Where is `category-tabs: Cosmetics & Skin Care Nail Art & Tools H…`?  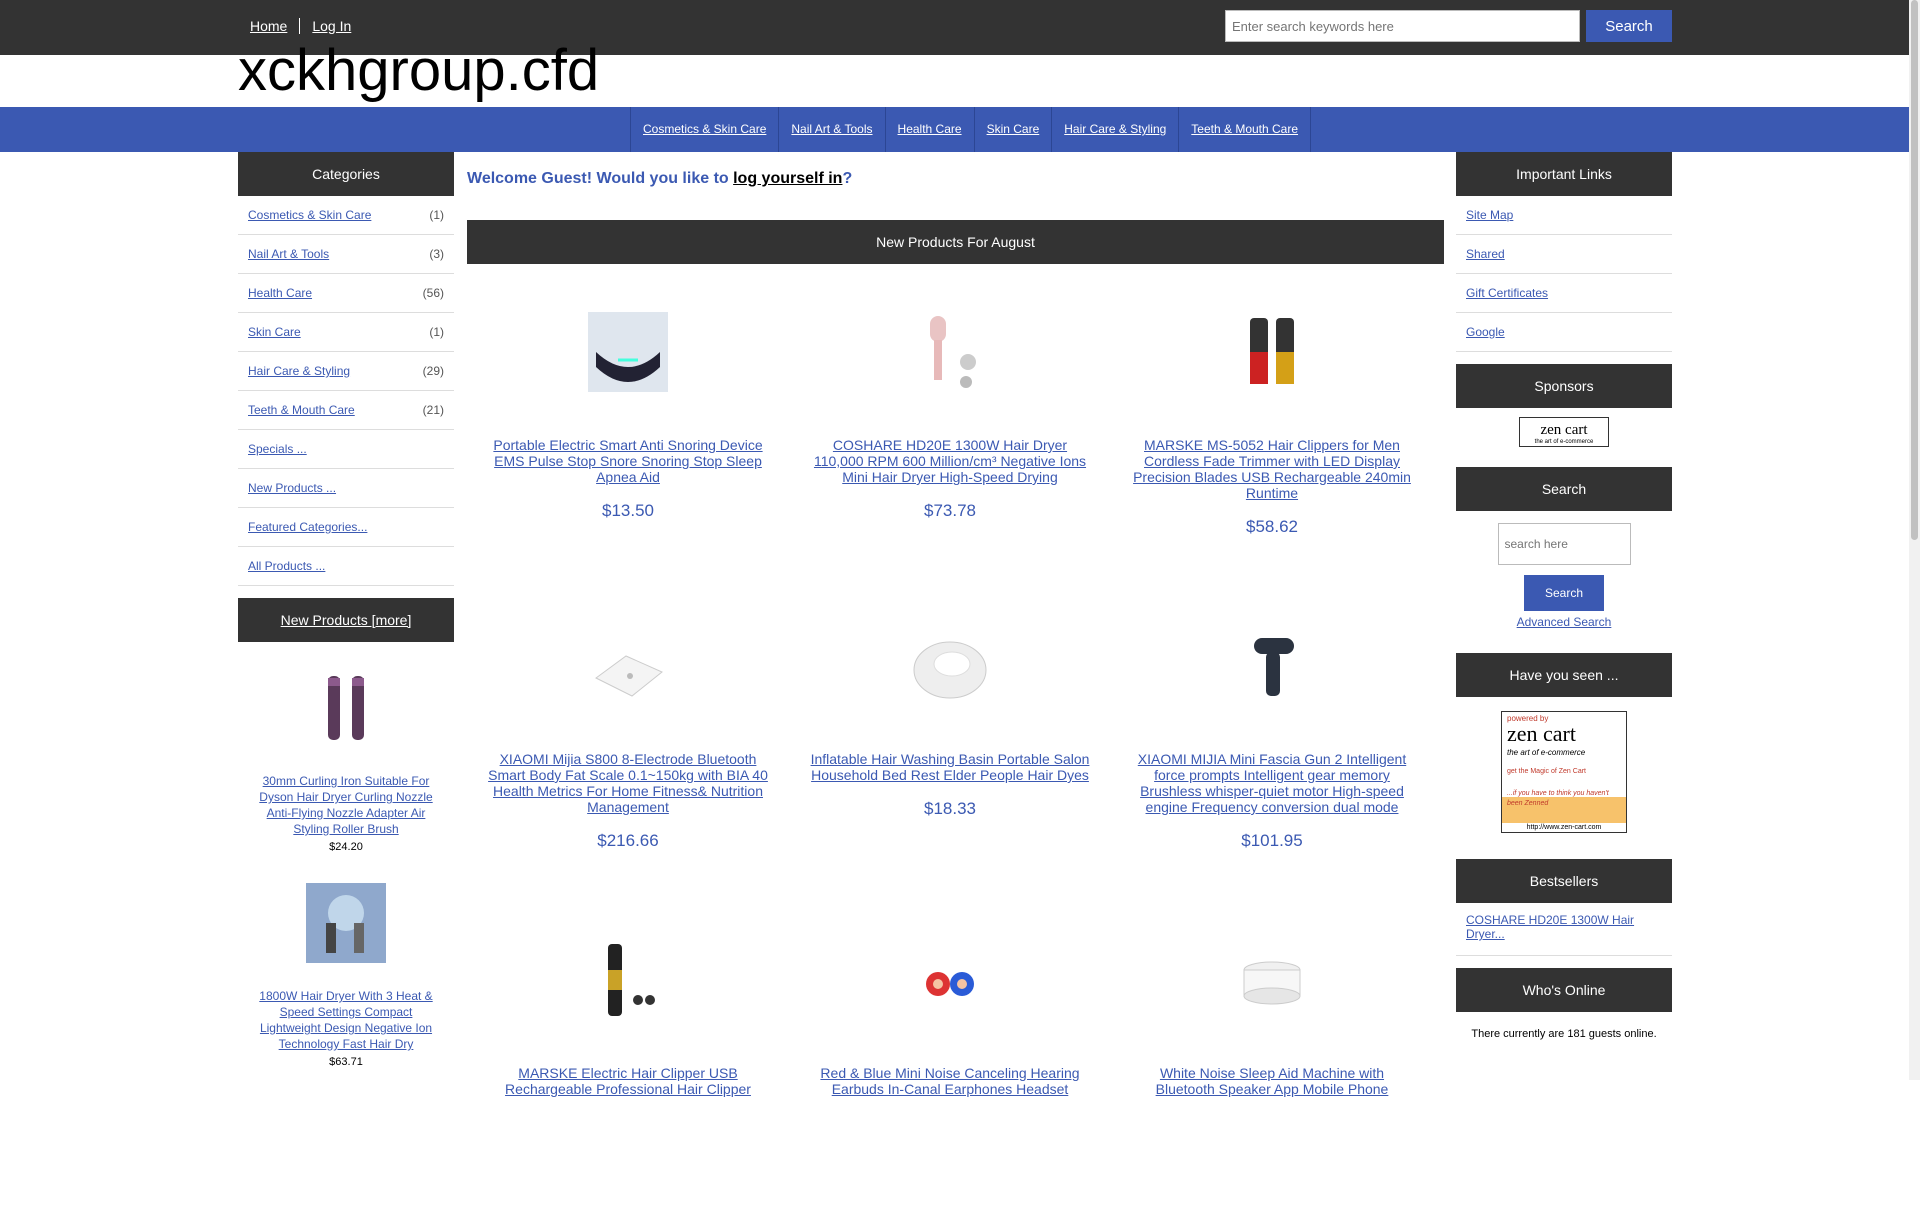 category-tabs: Cosmetics & Skin Care Nail Art & Tools H… is located at coordinates (971, 129).